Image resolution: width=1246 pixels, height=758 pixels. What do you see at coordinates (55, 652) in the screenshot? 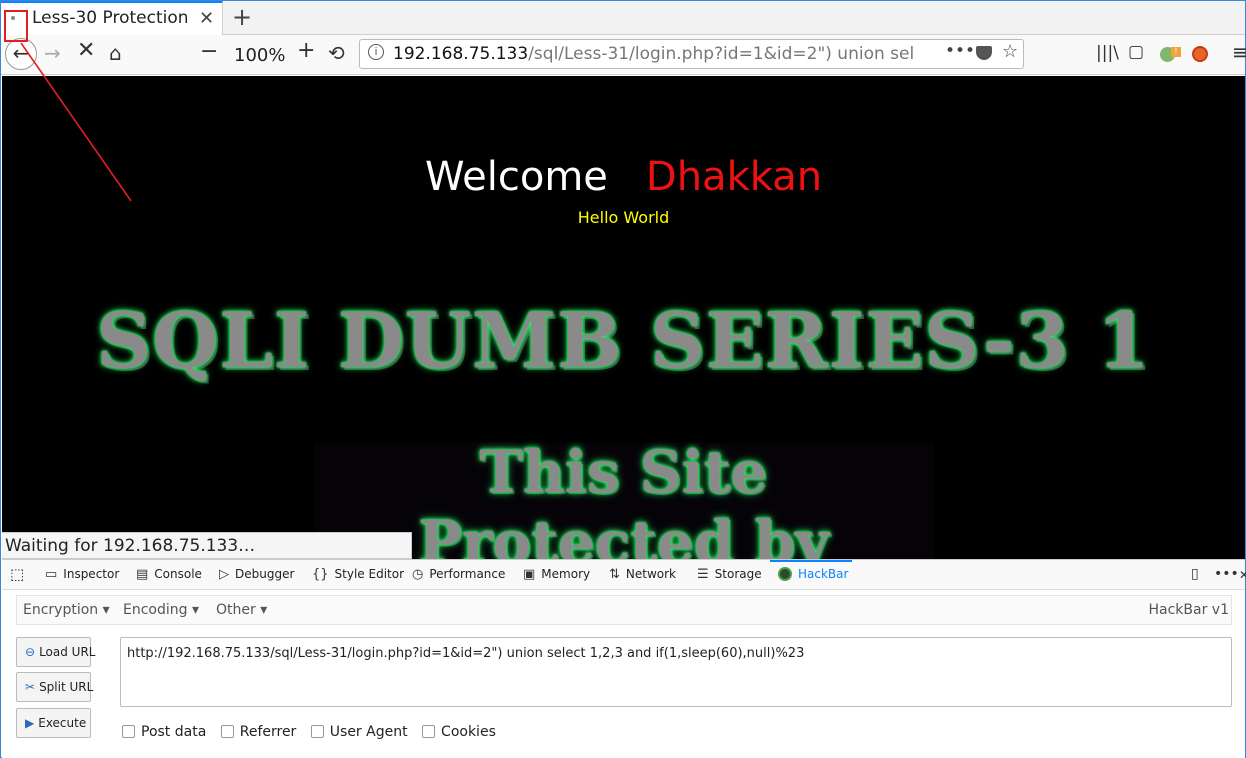
I see `load-url-button: ⊖ Load URL` at bounding box center [55, 652].